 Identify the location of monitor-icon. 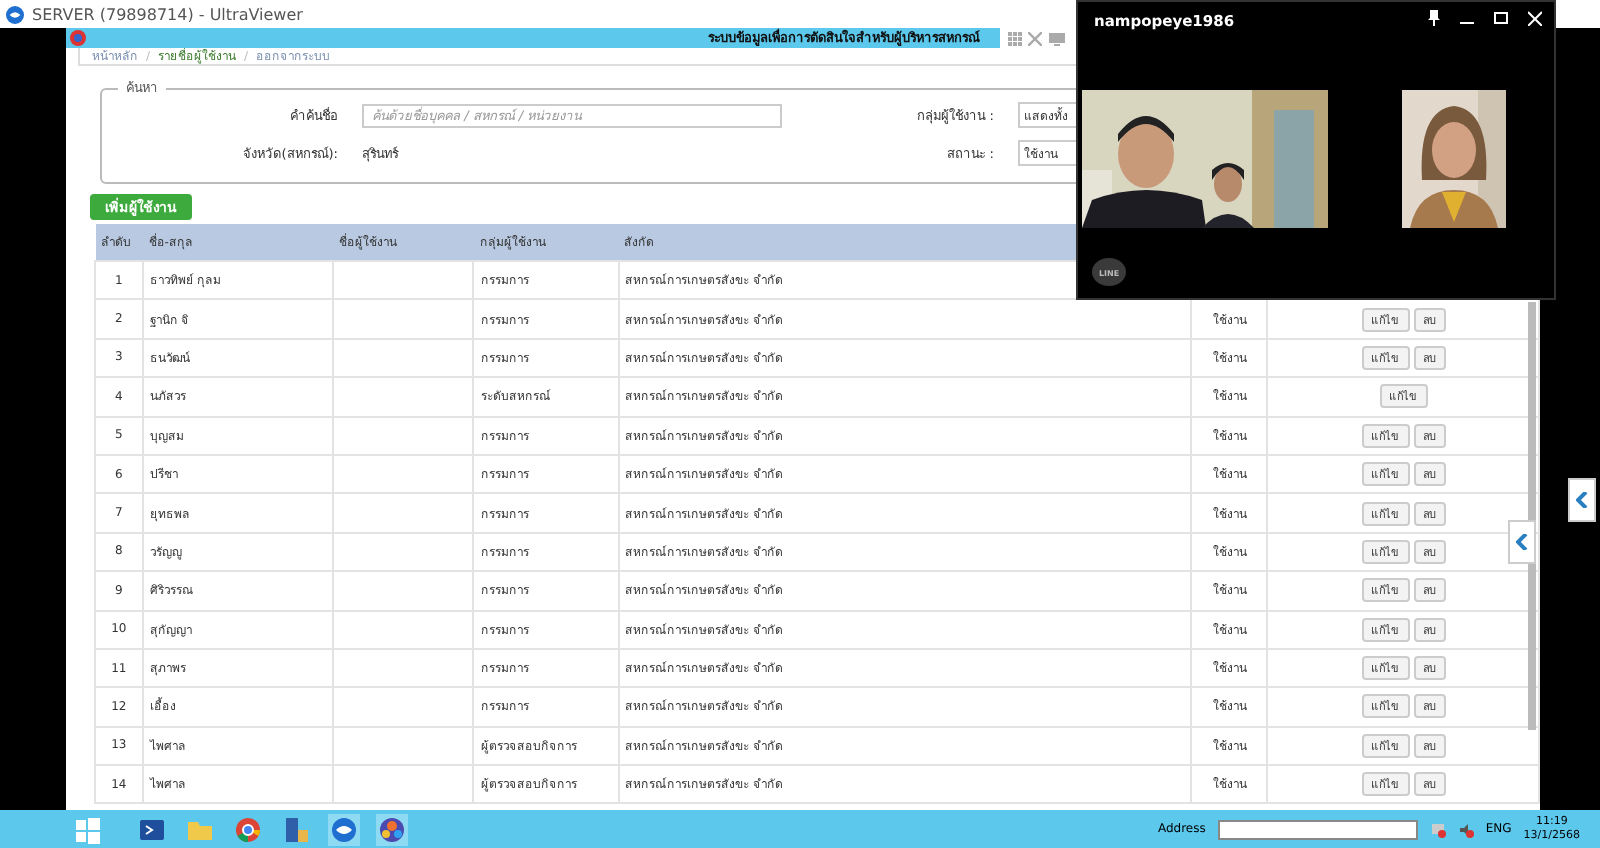
(1057, 38).